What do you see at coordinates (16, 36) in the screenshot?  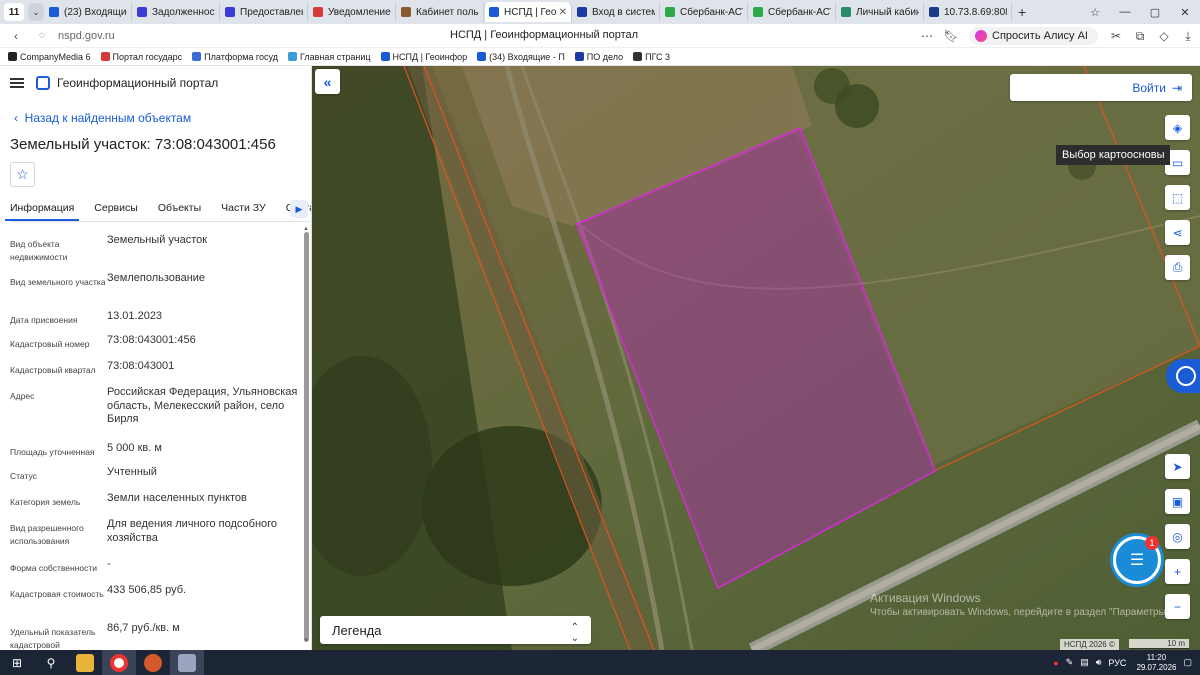 I see `back-arrow-icon: ‹` at bounding box center [16, 36].